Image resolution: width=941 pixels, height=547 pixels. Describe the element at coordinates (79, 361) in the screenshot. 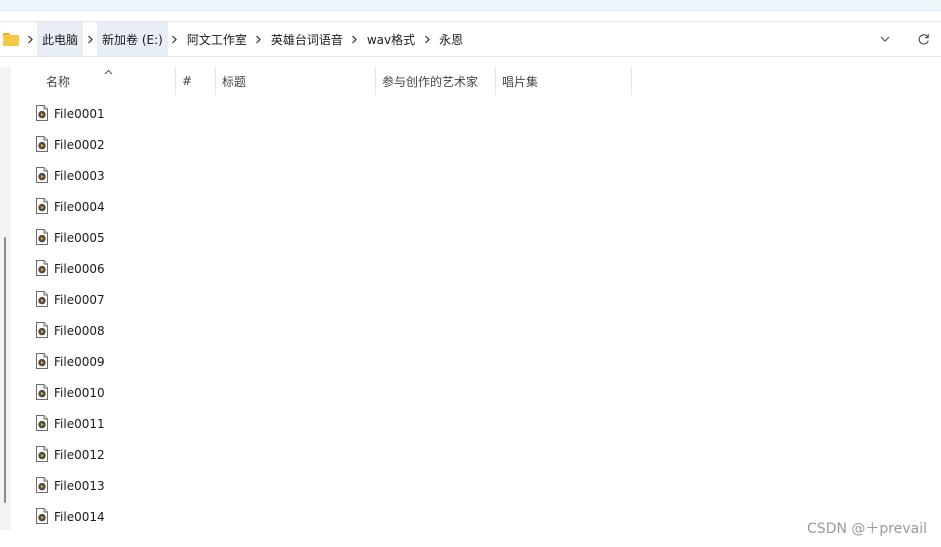

I see `file-name: File0009` at that location.